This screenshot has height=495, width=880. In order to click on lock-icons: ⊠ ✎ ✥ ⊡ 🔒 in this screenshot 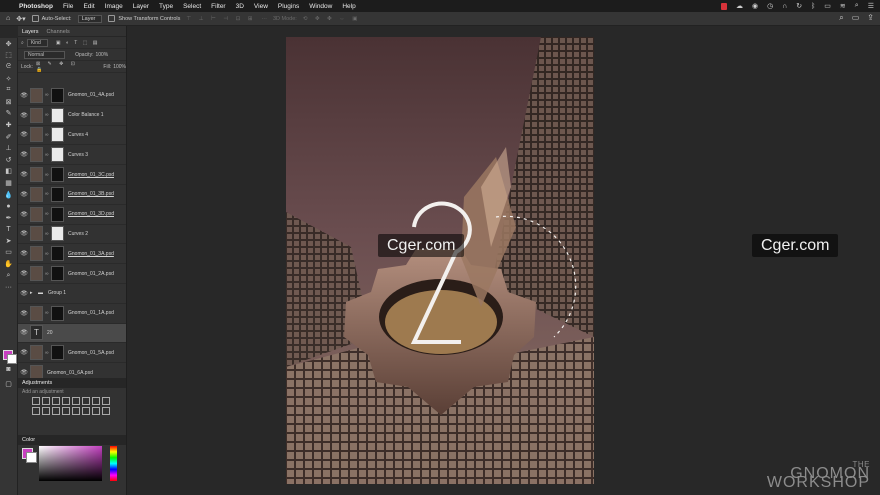, I will do `click(62, 67)`.